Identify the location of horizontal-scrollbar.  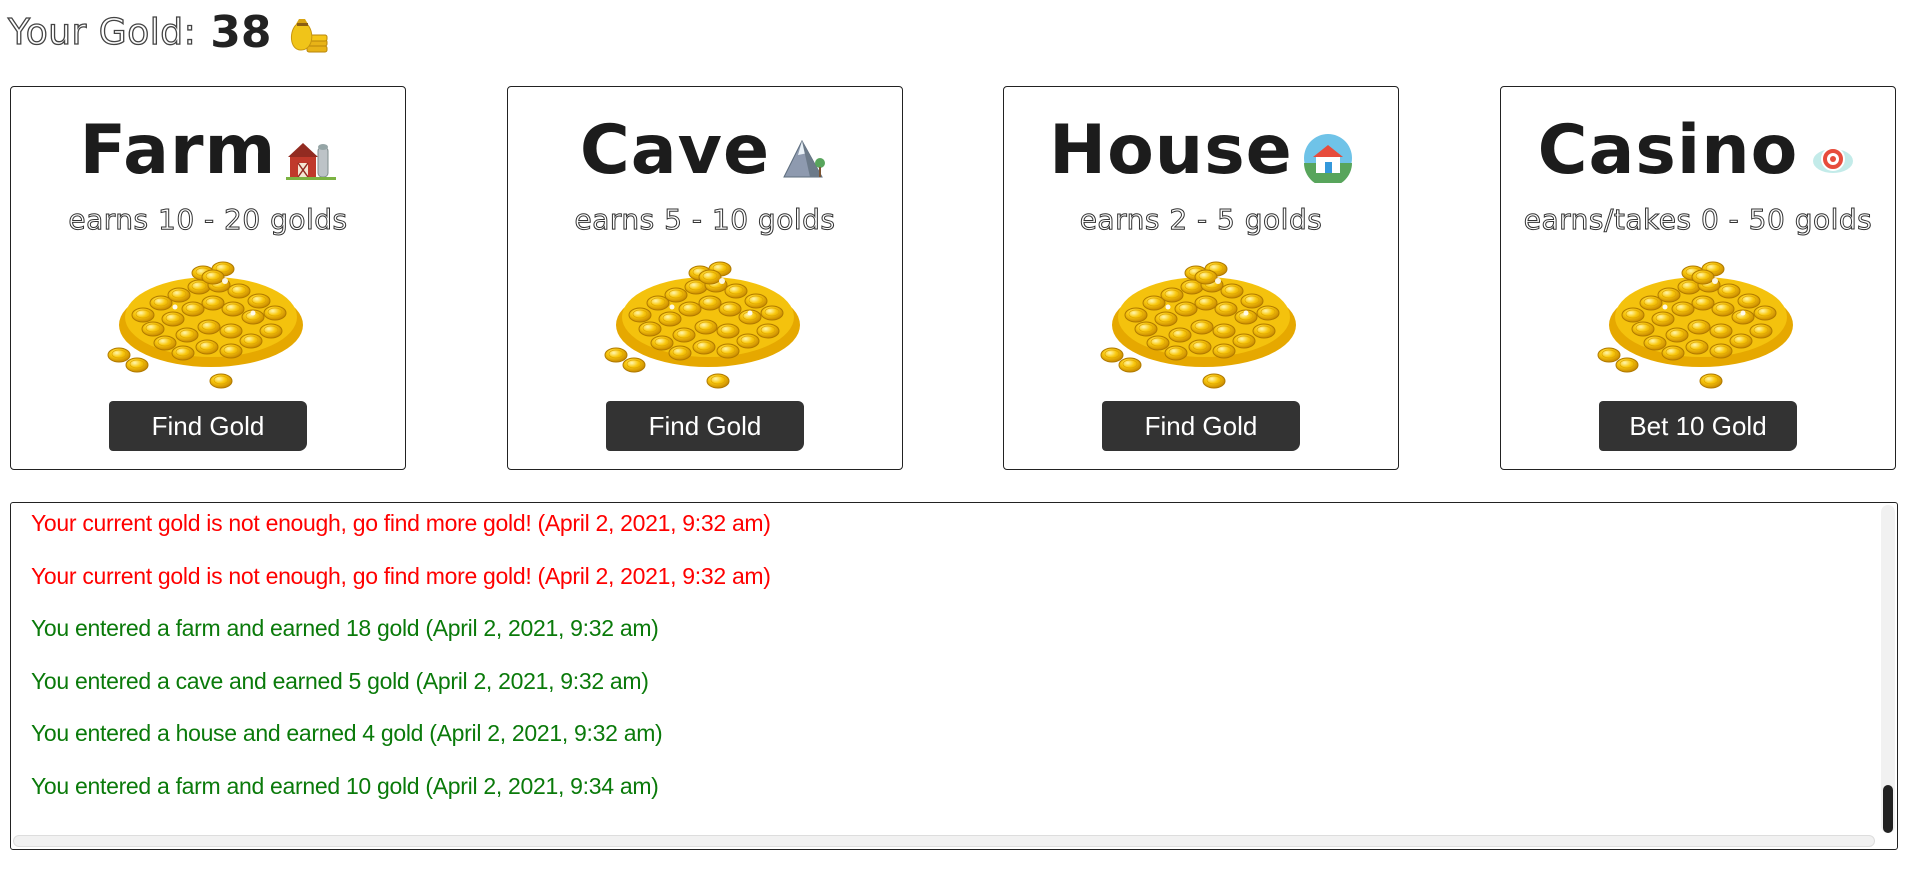
(944, 841).